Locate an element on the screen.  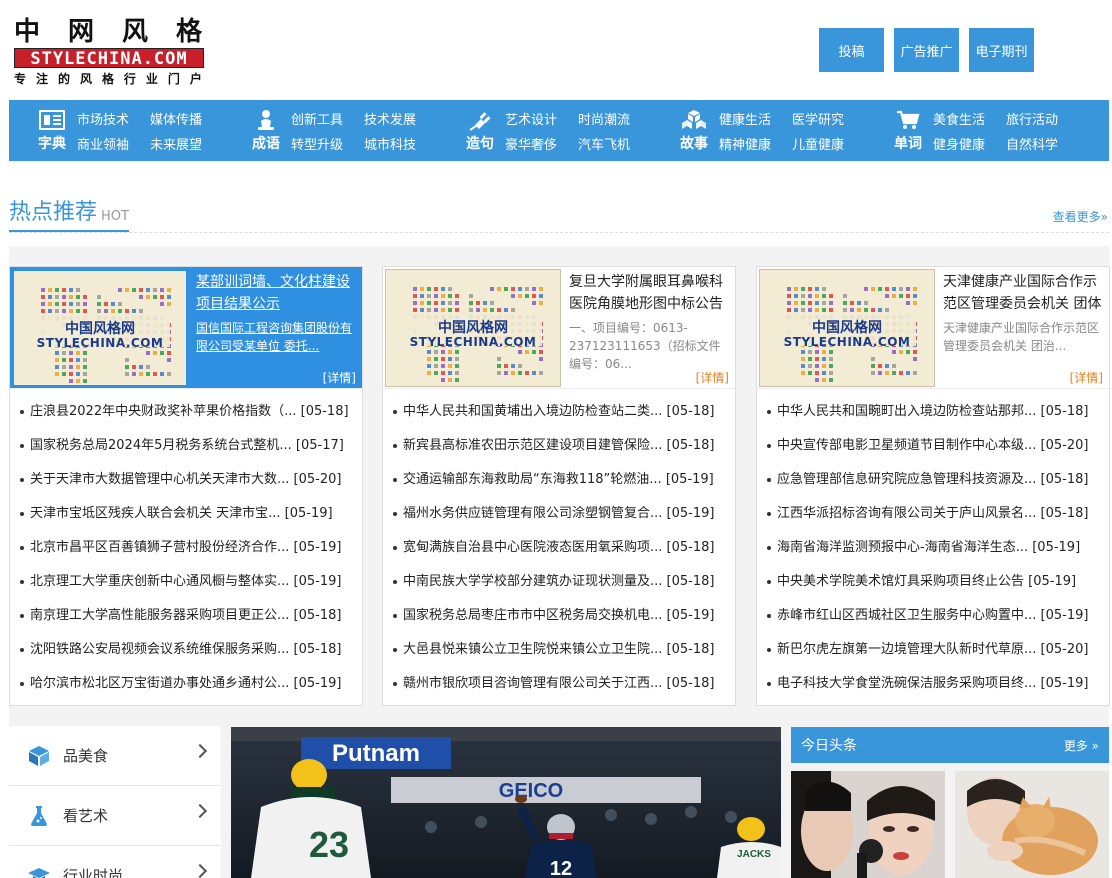
list-item: 北京市昌平区百善镇狮子营村股份经济合作... [05-19] is located at coordinates (186, 548).